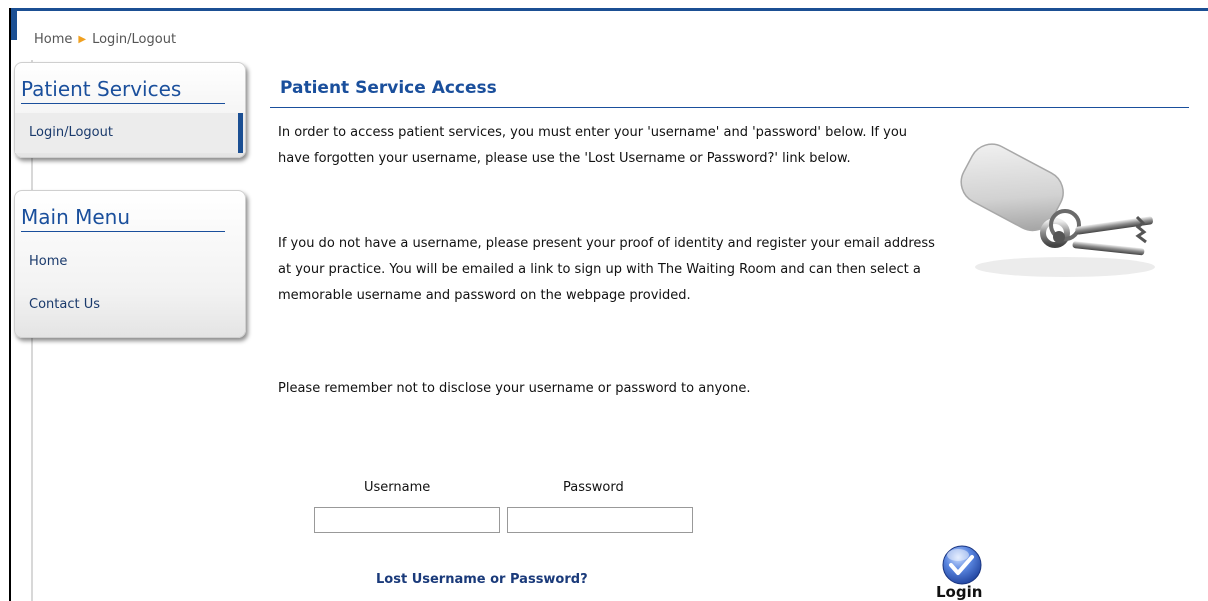 The height and width of the screenshot is (601, 1208). I want to click on patient-services-title: Patient Services, so click(101, 89).